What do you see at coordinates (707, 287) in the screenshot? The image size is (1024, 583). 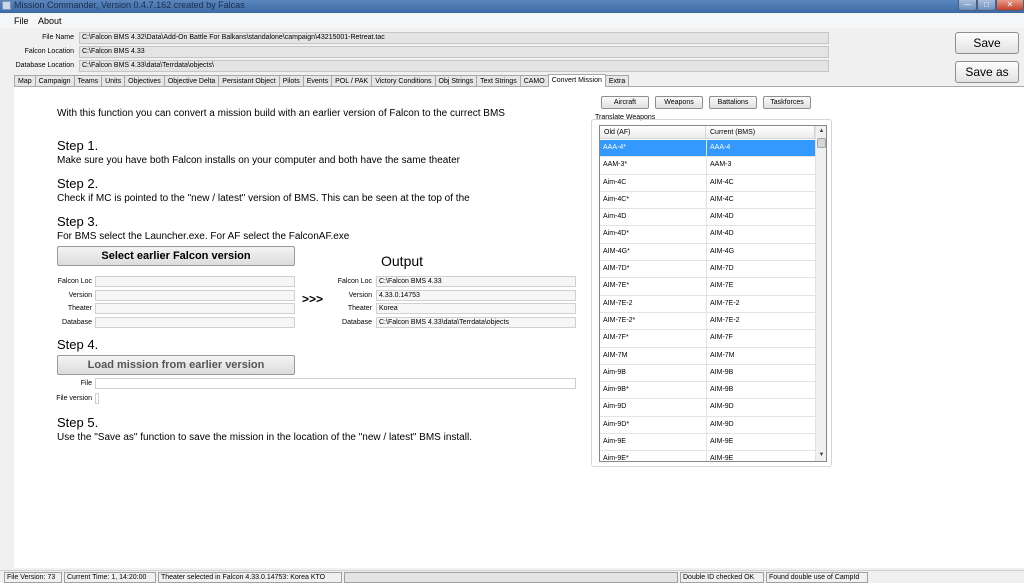 I see `table-row: AIM-7E* AIM-7E` at bounding box center [707, 287].